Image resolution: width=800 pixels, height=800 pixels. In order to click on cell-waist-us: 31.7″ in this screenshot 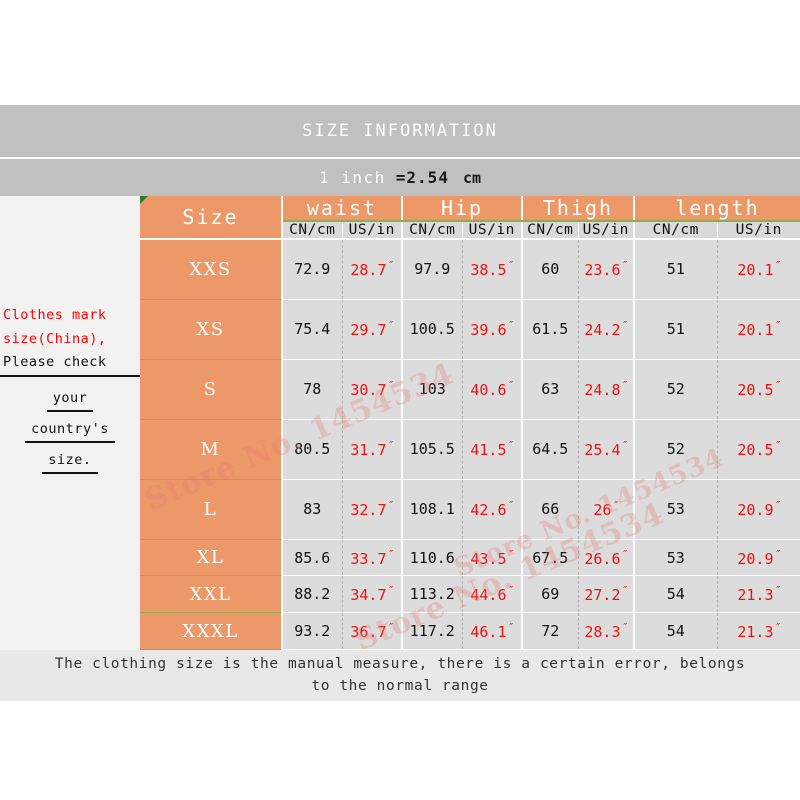, I will do `click(372, 449)`.